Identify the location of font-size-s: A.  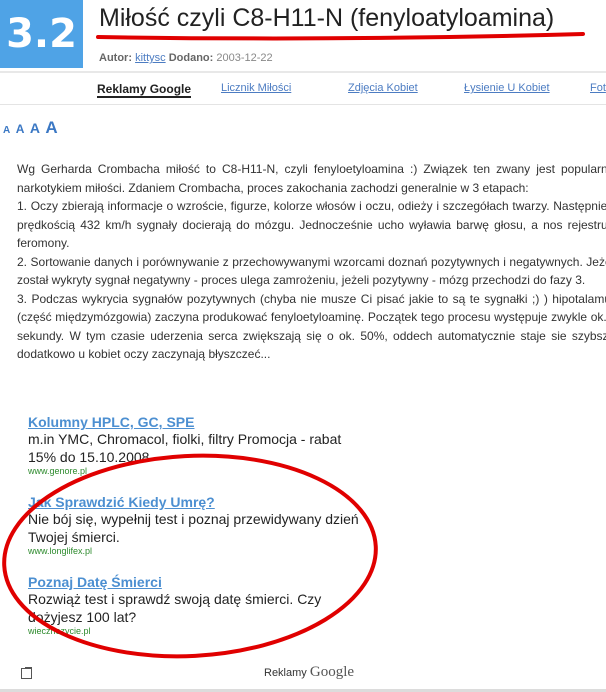
(20, 129).